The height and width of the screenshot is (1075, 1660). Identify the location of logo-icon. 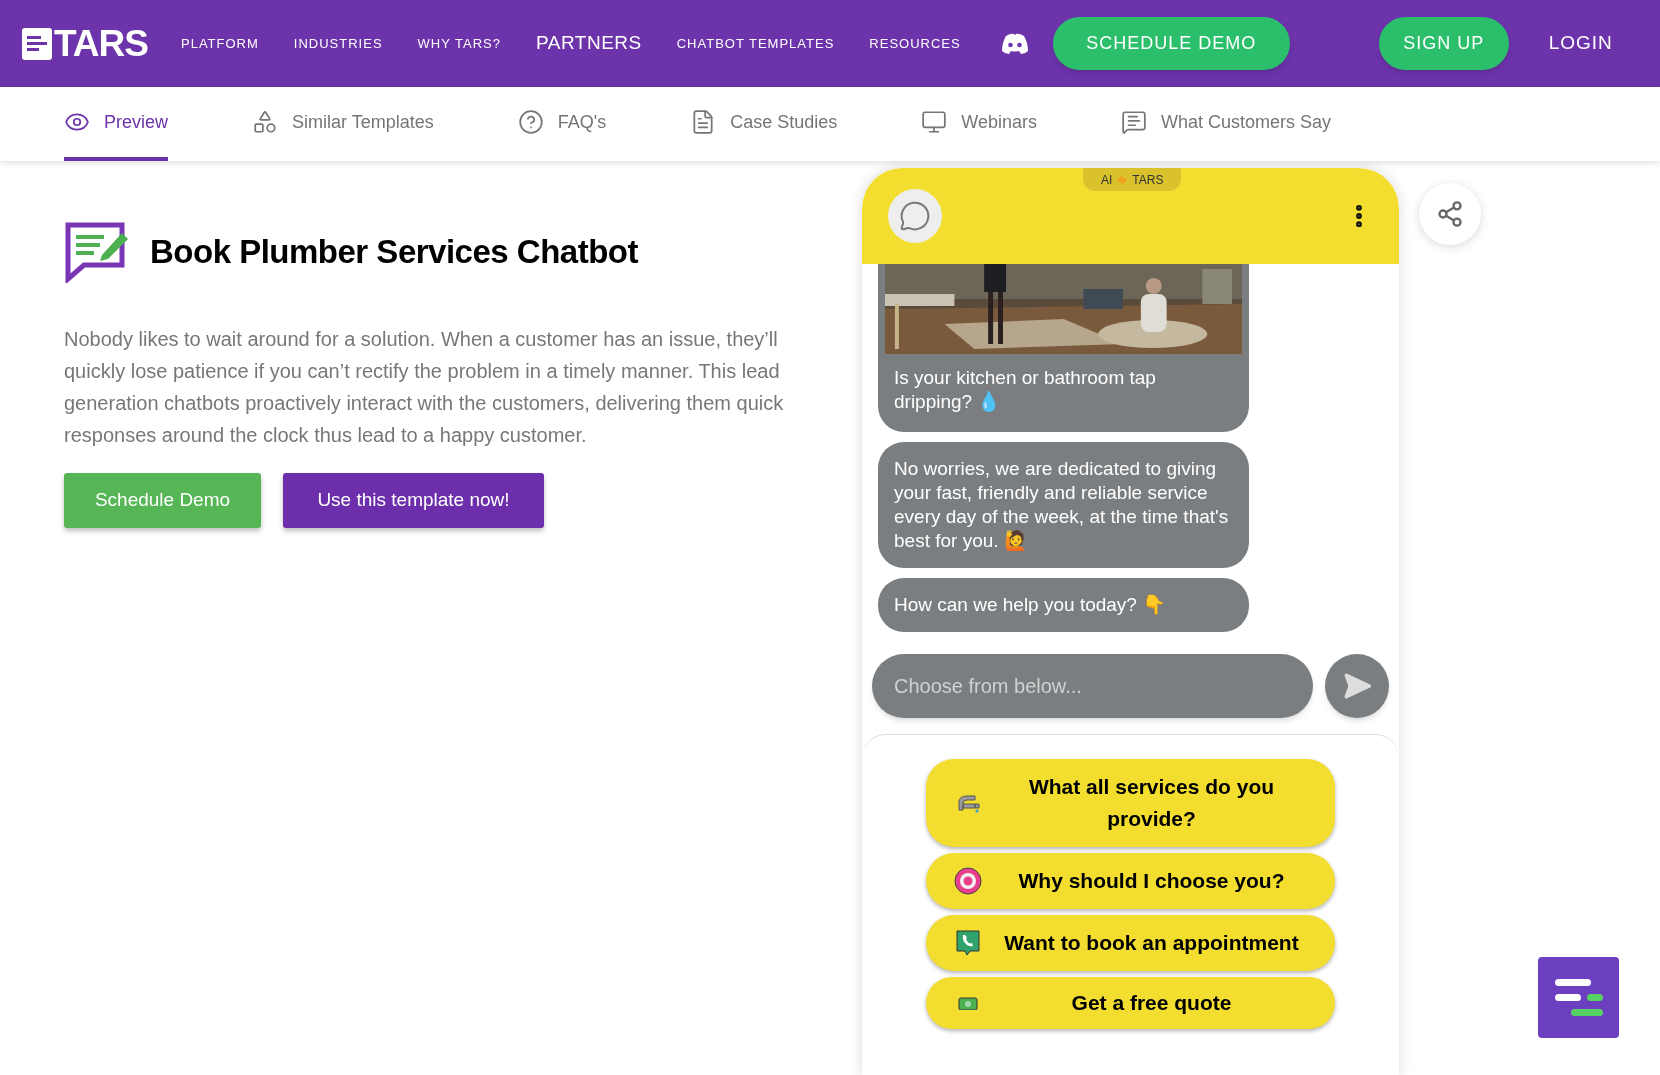
(37, 43).